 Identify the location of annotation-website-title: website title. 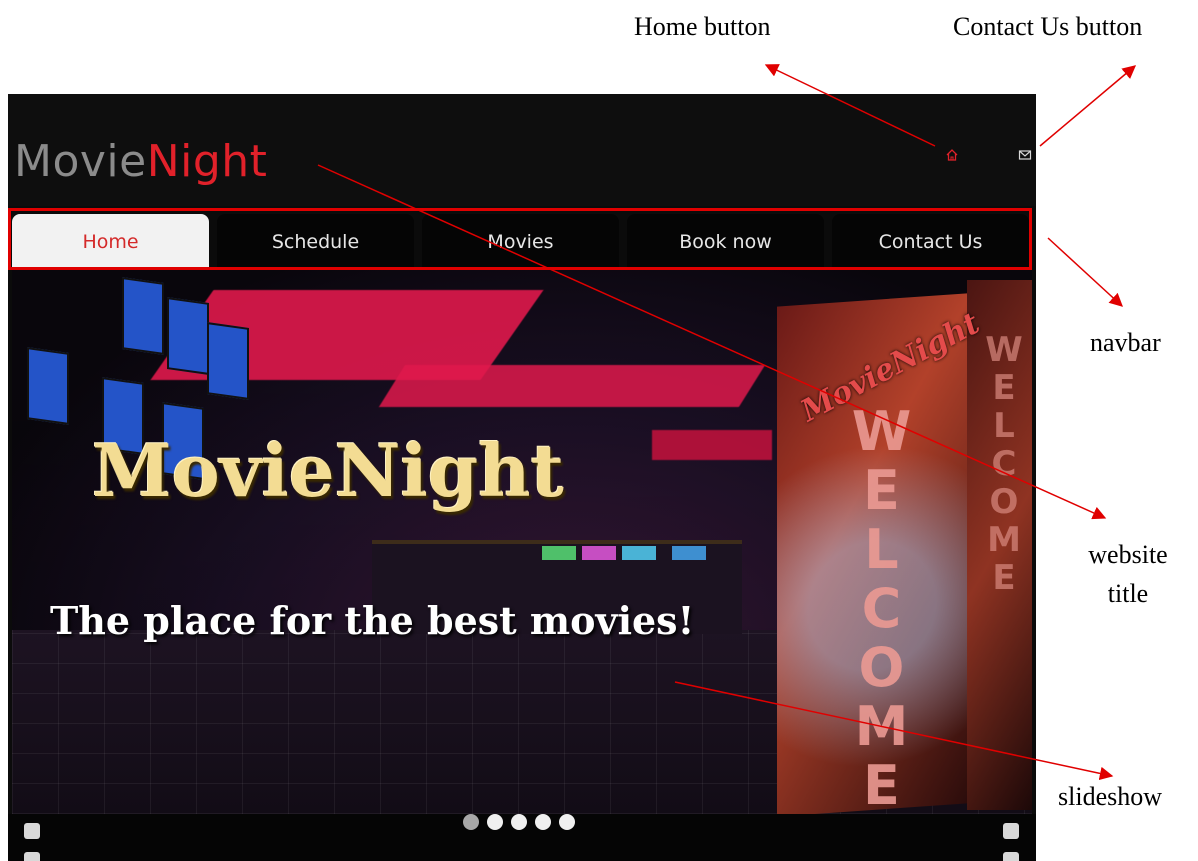
(1128, 574).